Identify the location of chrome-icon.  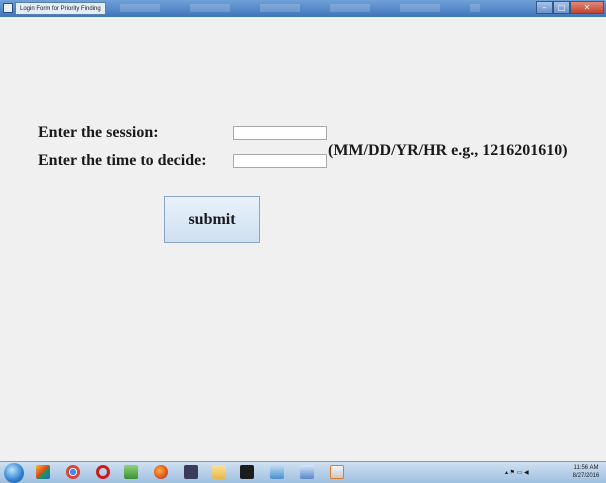
(73, 472).